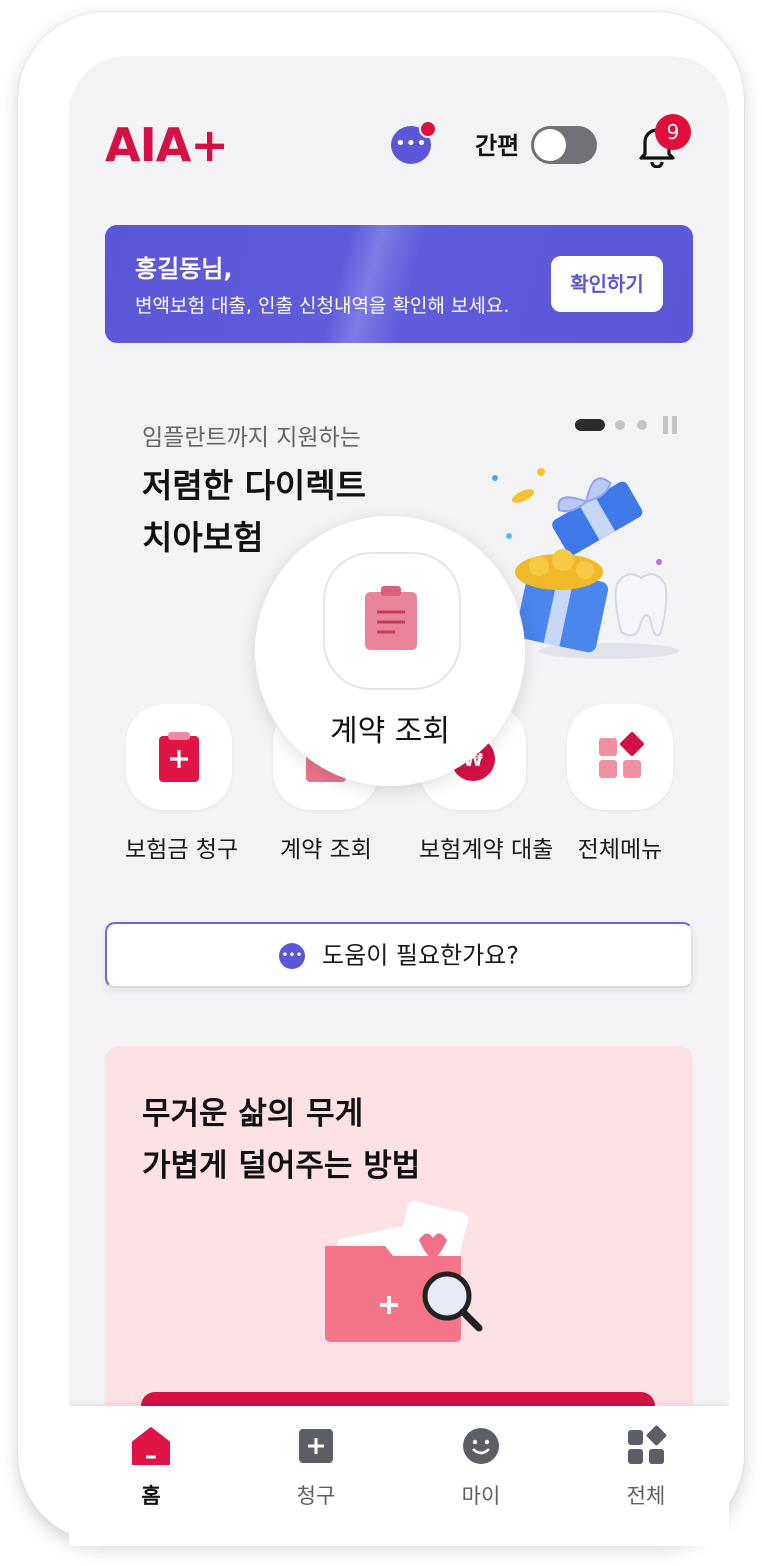 This screenshot has width=762, height=1566. What do you see at coordinates (428, 129) in the screenshot?
I see `new-message-dot` at bounding box center [428, 129].